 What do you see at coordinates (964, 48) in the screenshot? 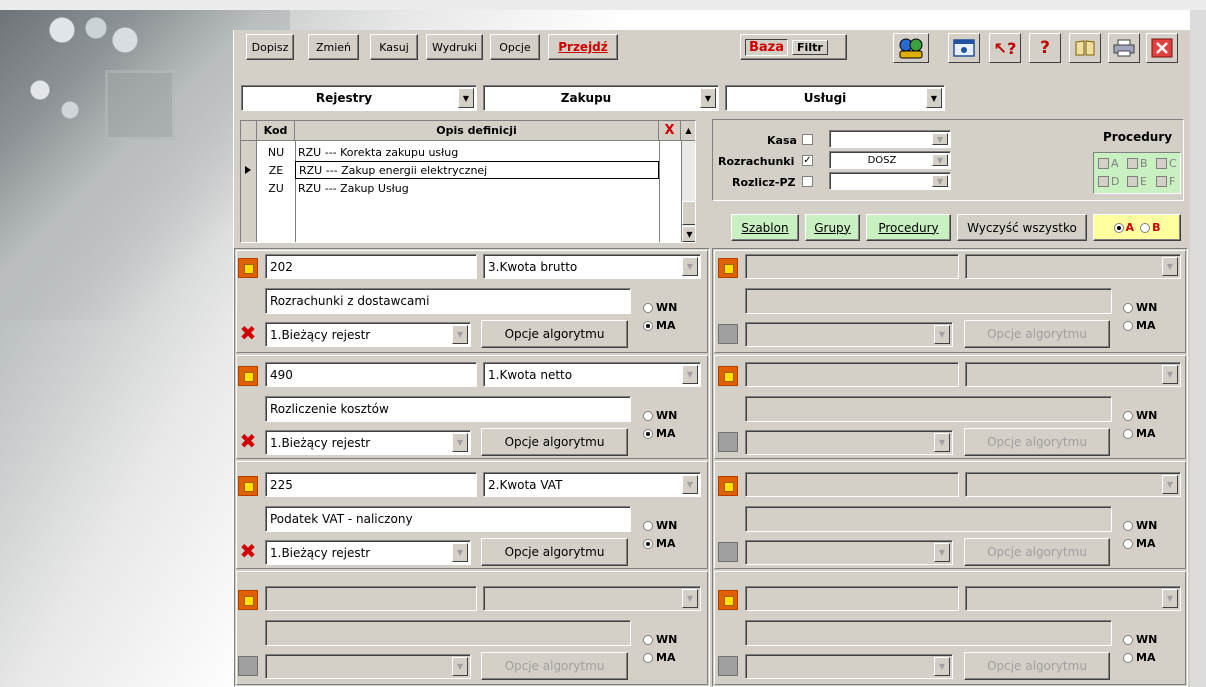
I see `window-icon` at bounding box center [964, 48].